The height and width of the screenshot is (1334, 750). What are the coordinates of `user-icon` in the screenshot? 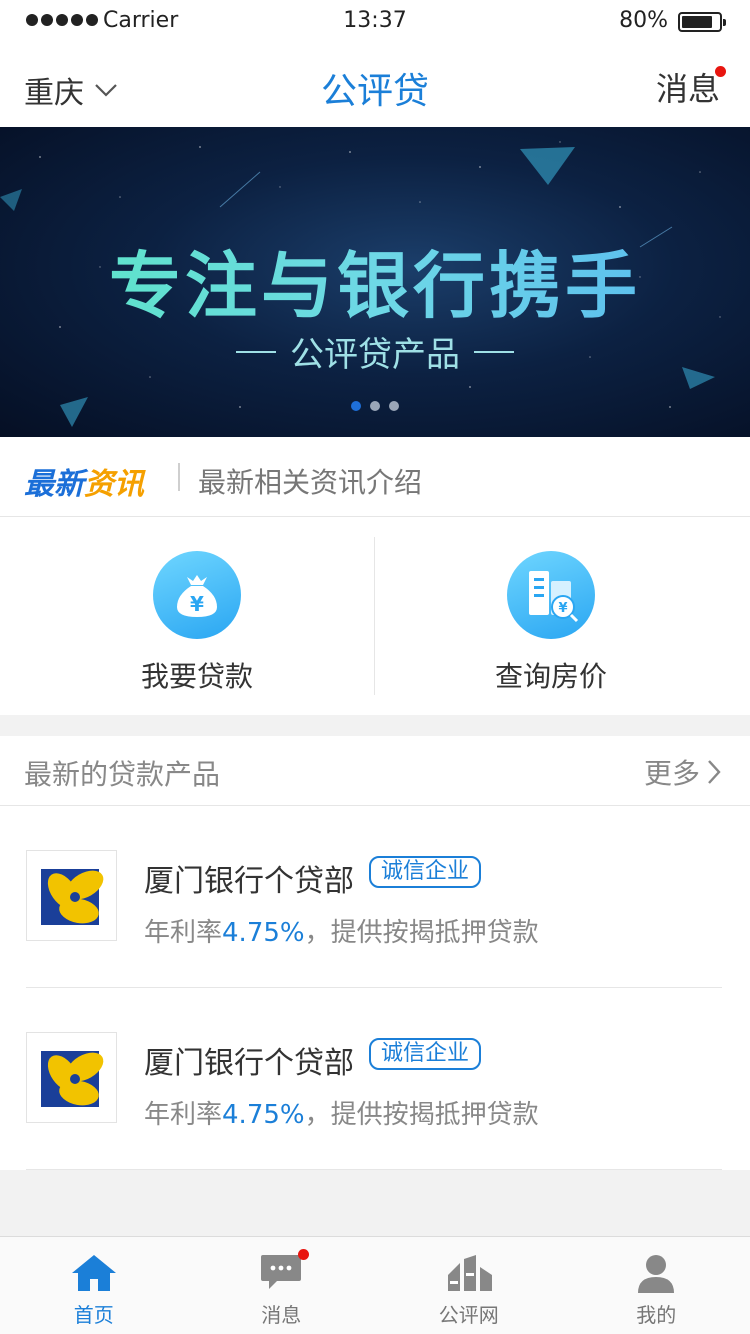 It's located at (656, 1274).